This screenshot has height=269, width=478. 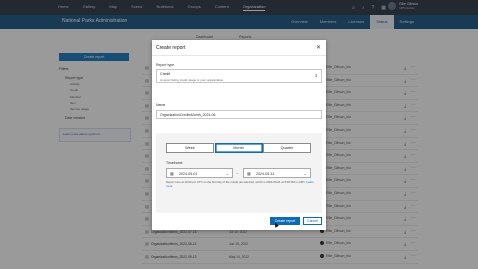 I want to click on close-icon: ✕, so click(x=318, y=47).